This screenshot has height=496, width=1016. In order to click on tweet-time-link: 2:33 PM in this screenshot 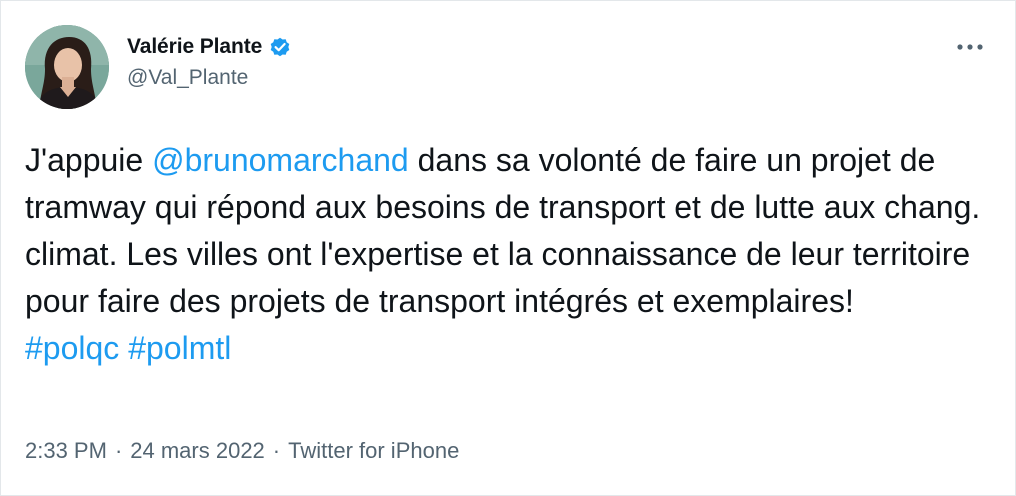, I will do `click(66, 451)`.